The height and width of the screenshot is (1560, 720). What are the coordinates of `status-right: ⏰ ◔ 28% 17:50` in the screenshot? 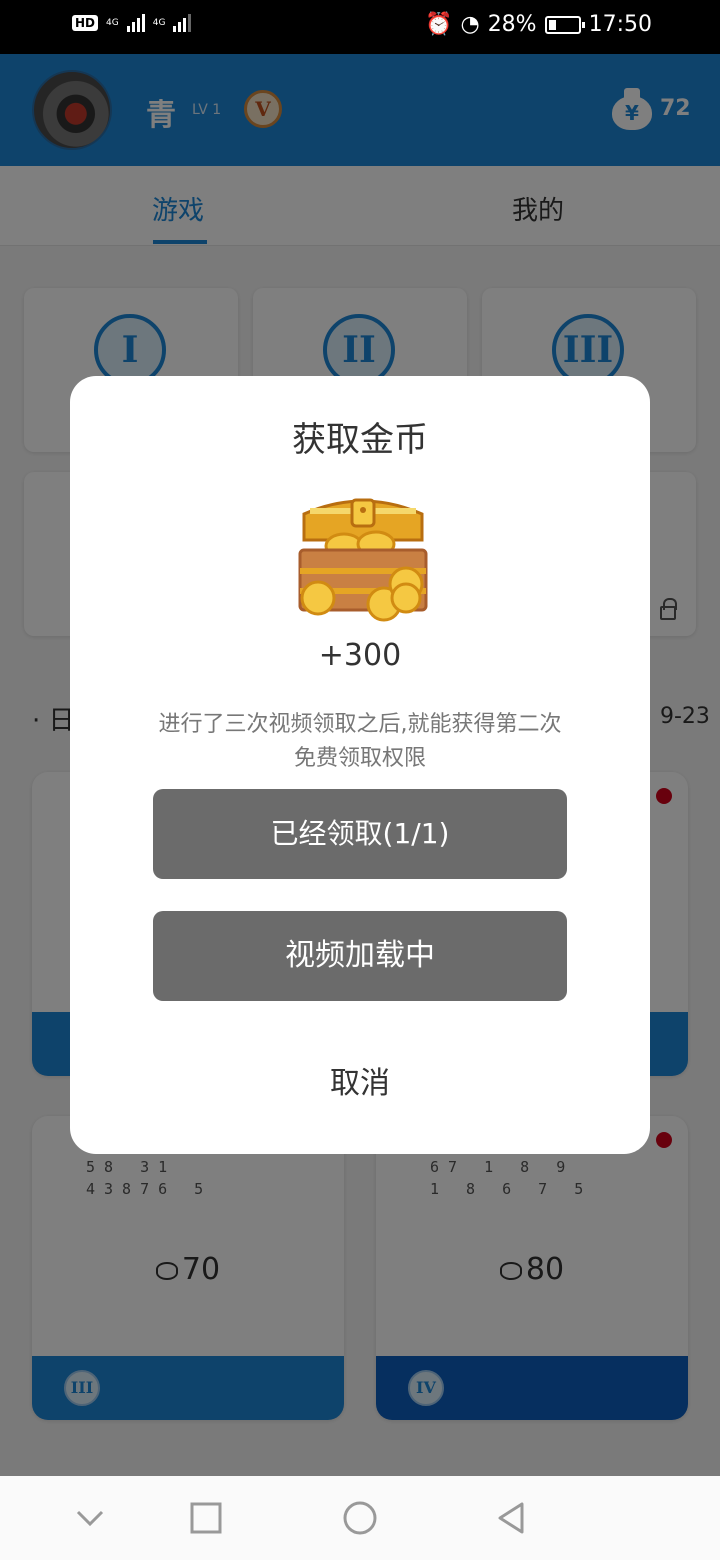 It's located at (538, 24).